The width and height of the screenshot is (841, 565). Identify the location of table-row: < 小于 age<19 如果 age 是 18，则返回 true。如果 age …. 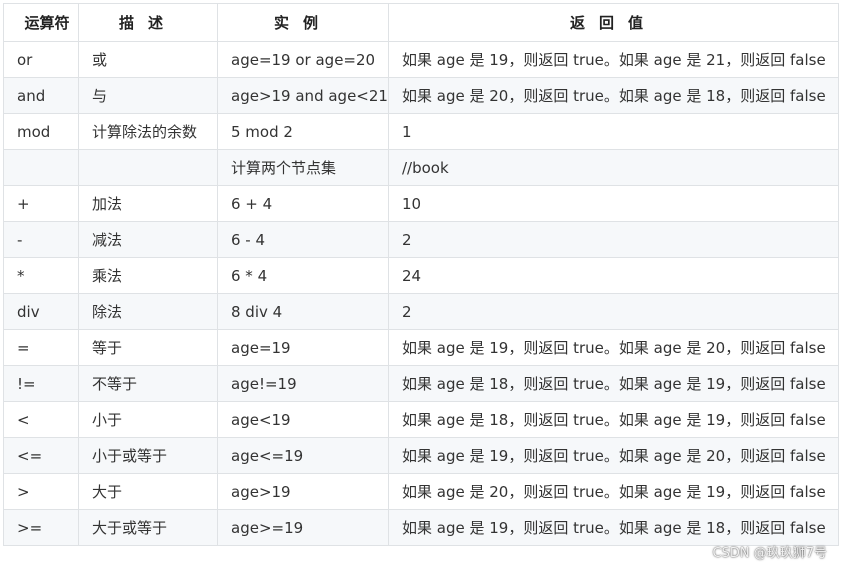
(421, 419).